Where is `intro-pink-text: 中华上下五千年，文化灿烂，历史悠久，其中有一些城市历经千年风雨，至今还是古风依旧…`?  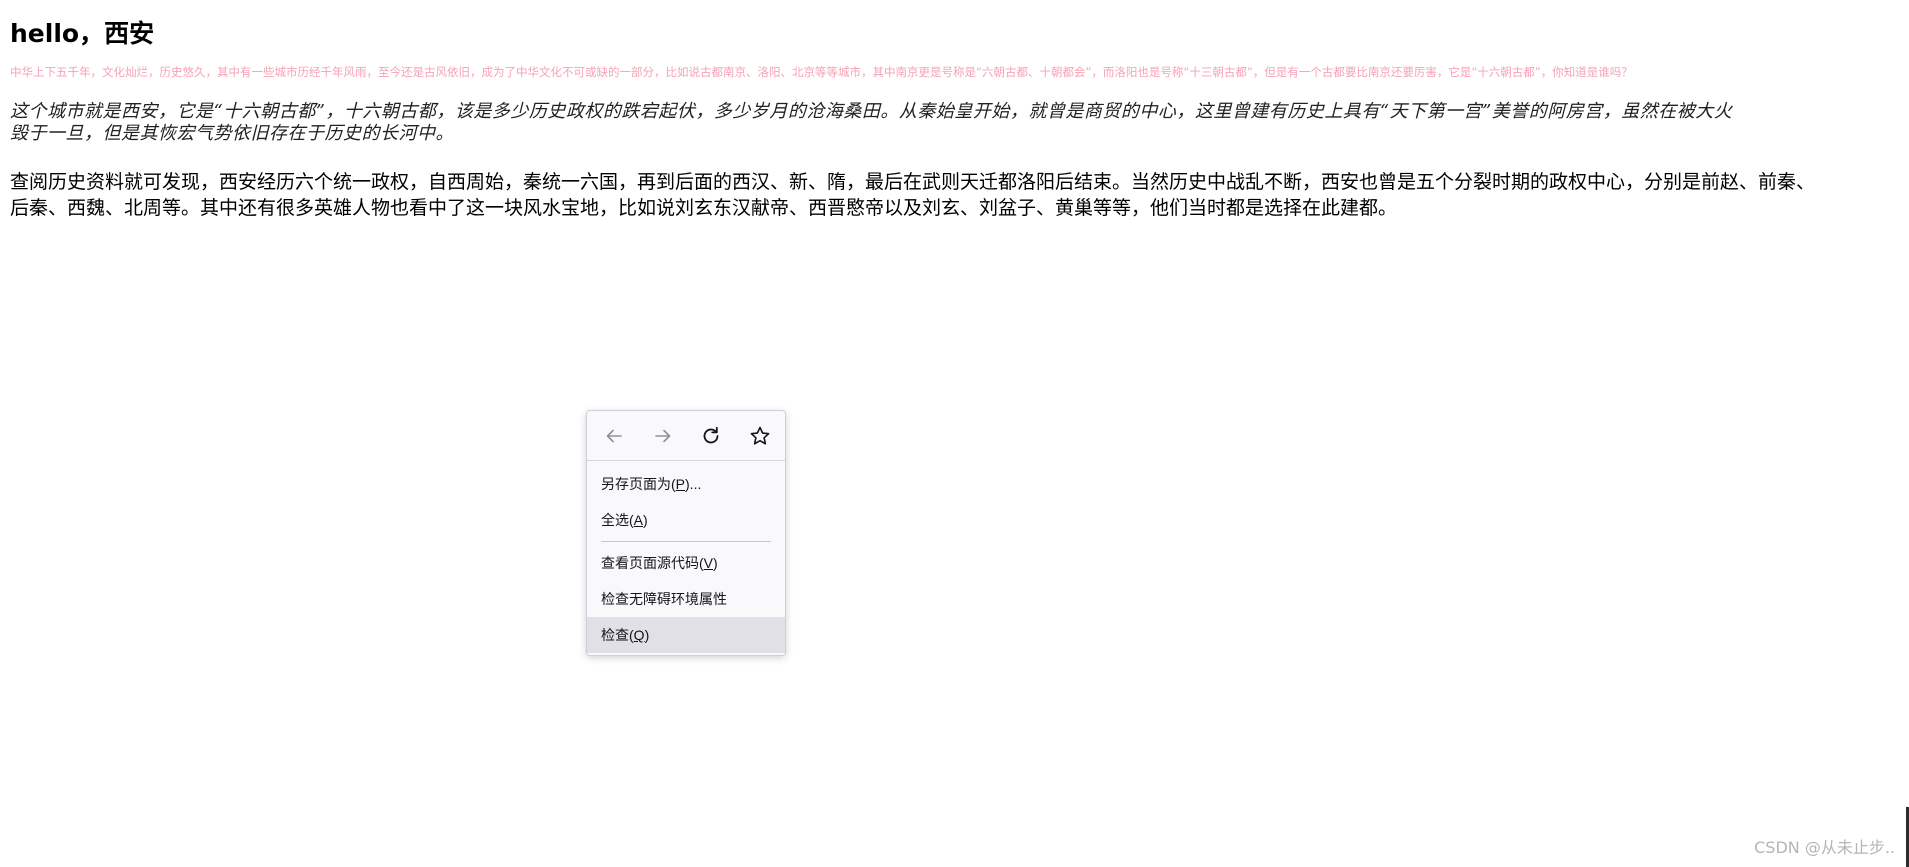 intro-pink-text: 中华上下五千年，文化灿烂，历史悠久，其中有一些城市历经千年风雨，至今还是古风依旧… is located at coordinates (821, 72).